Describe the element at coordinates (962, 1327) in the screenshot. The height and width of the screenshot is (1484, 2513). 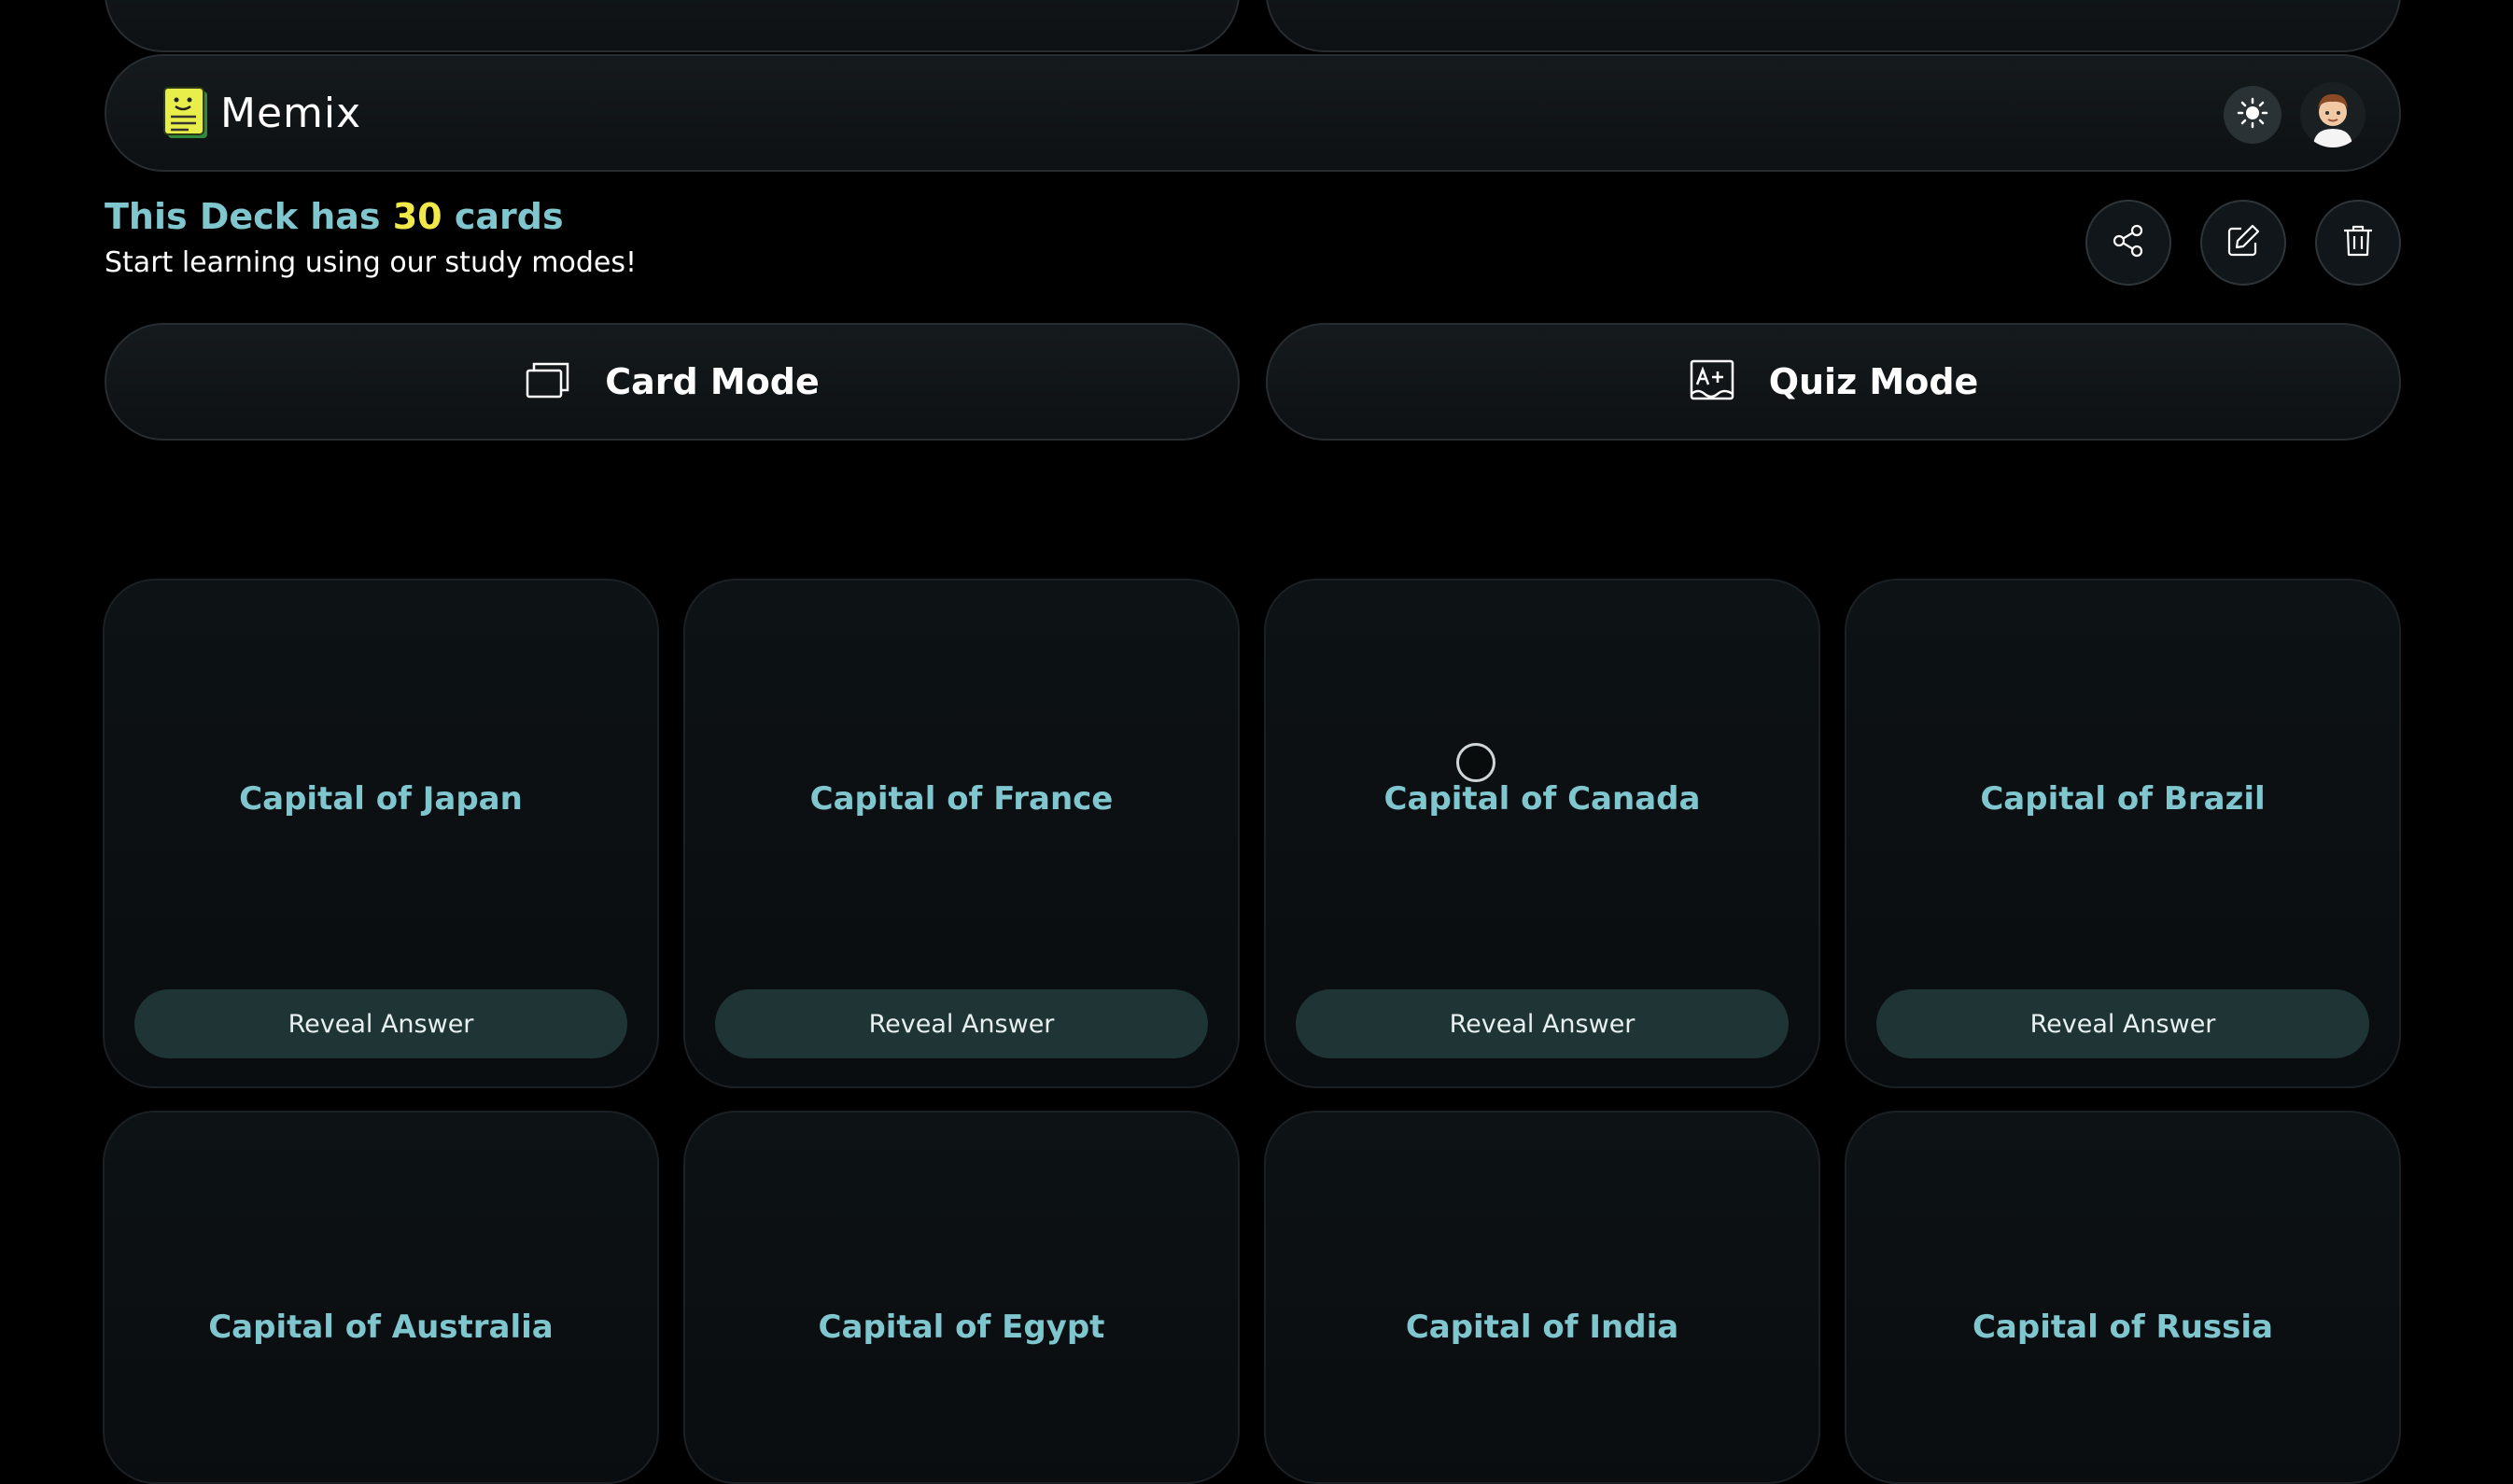
I see `card-question: Capital of Egypt` at that location.